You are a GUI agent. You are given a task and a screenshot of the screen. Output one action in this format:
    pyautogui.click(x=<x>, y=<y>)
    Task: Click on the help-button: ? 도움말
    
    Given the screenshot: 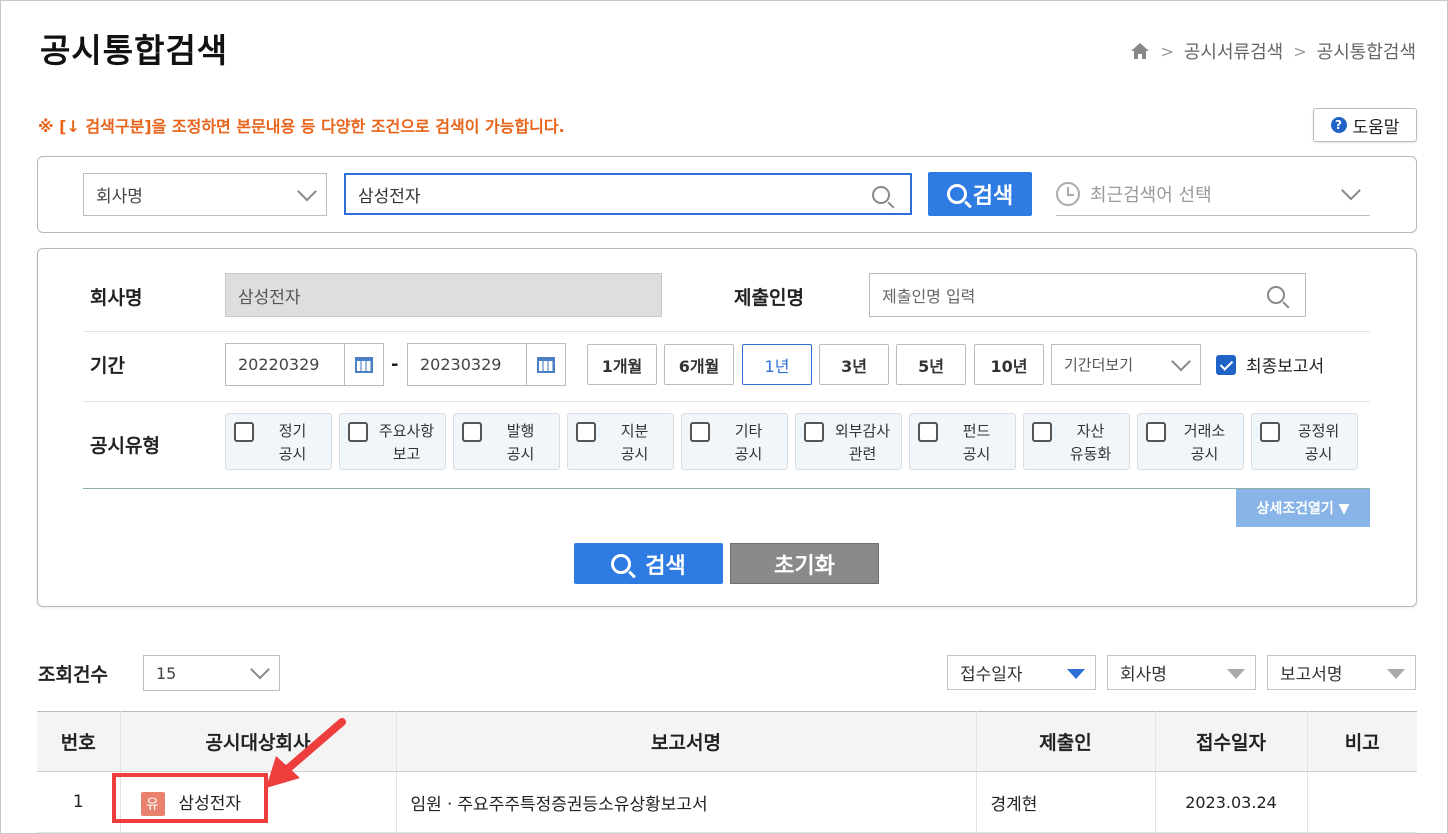 What is the action you would take?
    pyautogui.click(x=1365, y=125)
    